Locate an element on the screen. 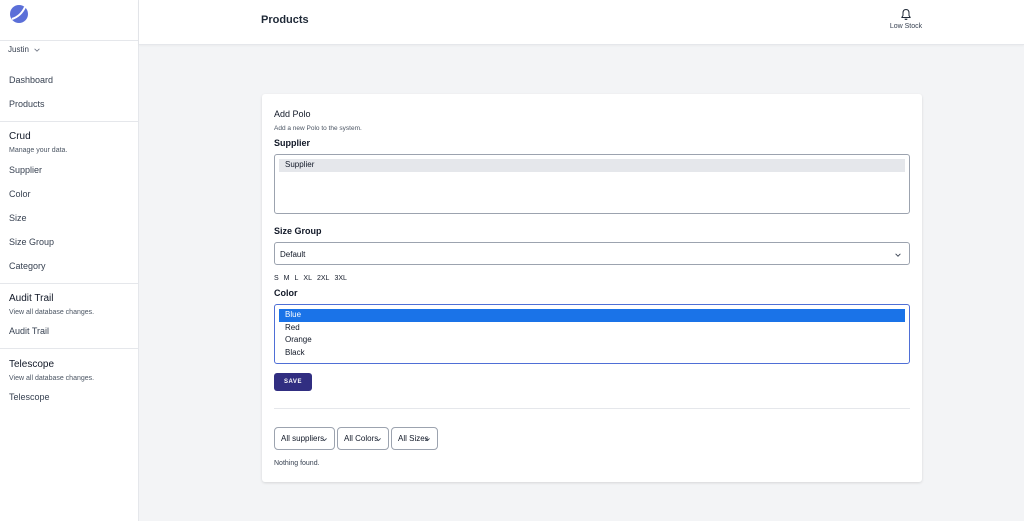 The image size is (1024, 521). size-item: M is located at coordinates (286, 278).